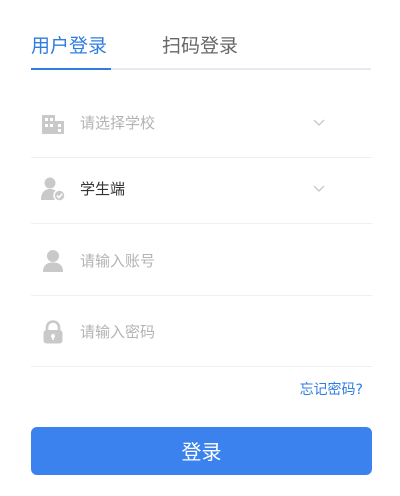 This screenshot has width=400, height=496. I want to click on account-row, so click(201, 261).